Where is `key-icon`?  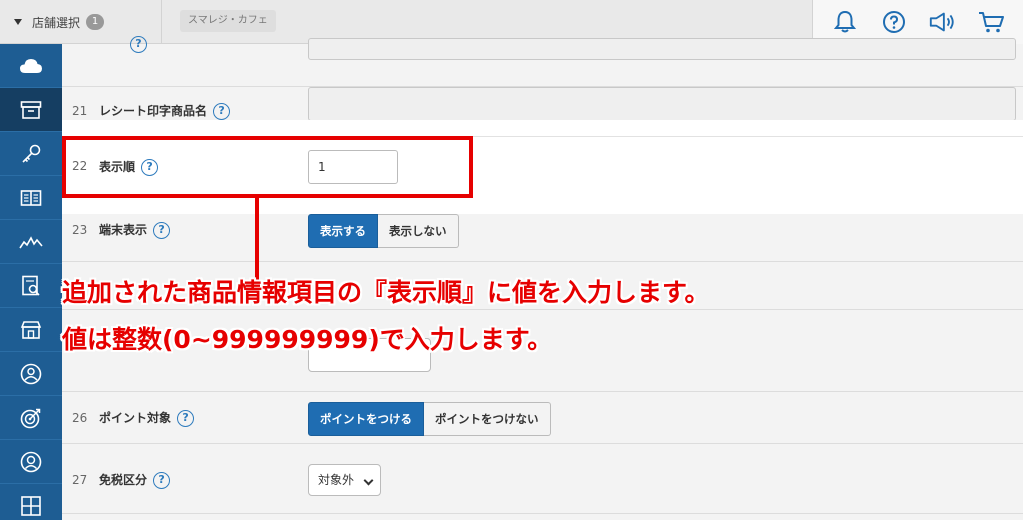
key-icon is located at coordinates (31, 153).